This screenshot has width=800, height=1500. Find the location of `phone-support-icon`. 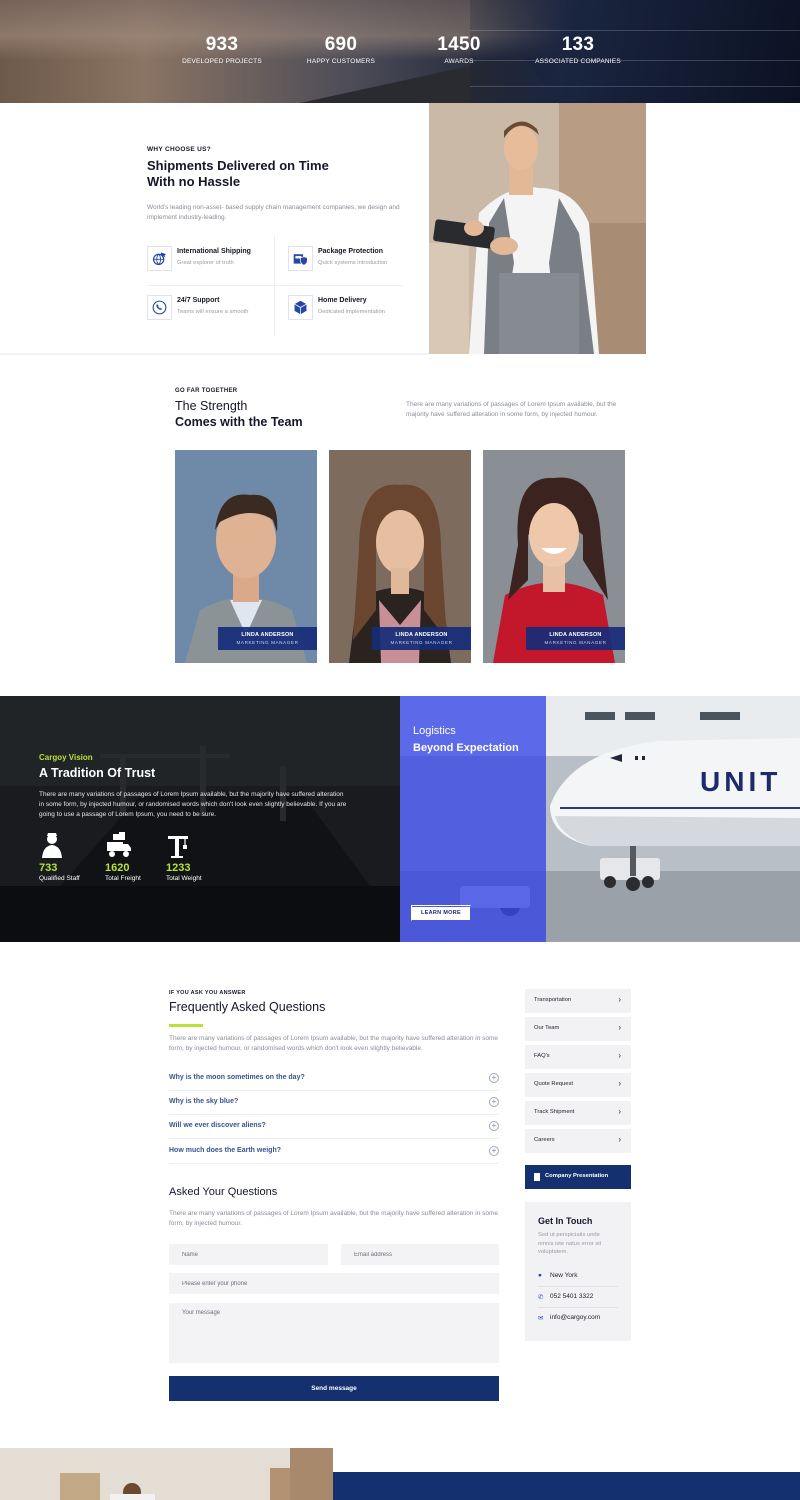

phone-support-icon is located at coordinates (159, 307).